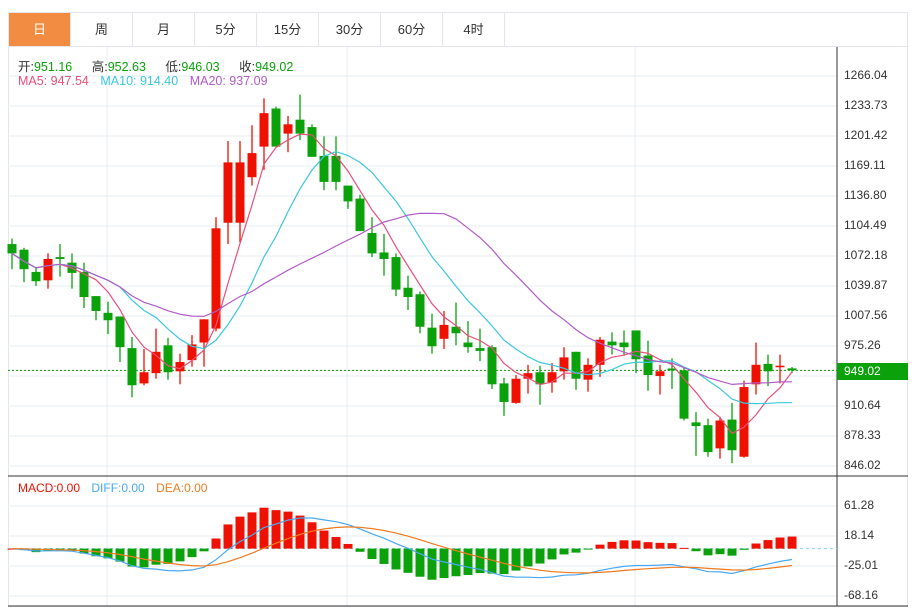 The width and height of the screenshot is (918, 608). I want to click on high-value: 952.63, so click(126, 67).